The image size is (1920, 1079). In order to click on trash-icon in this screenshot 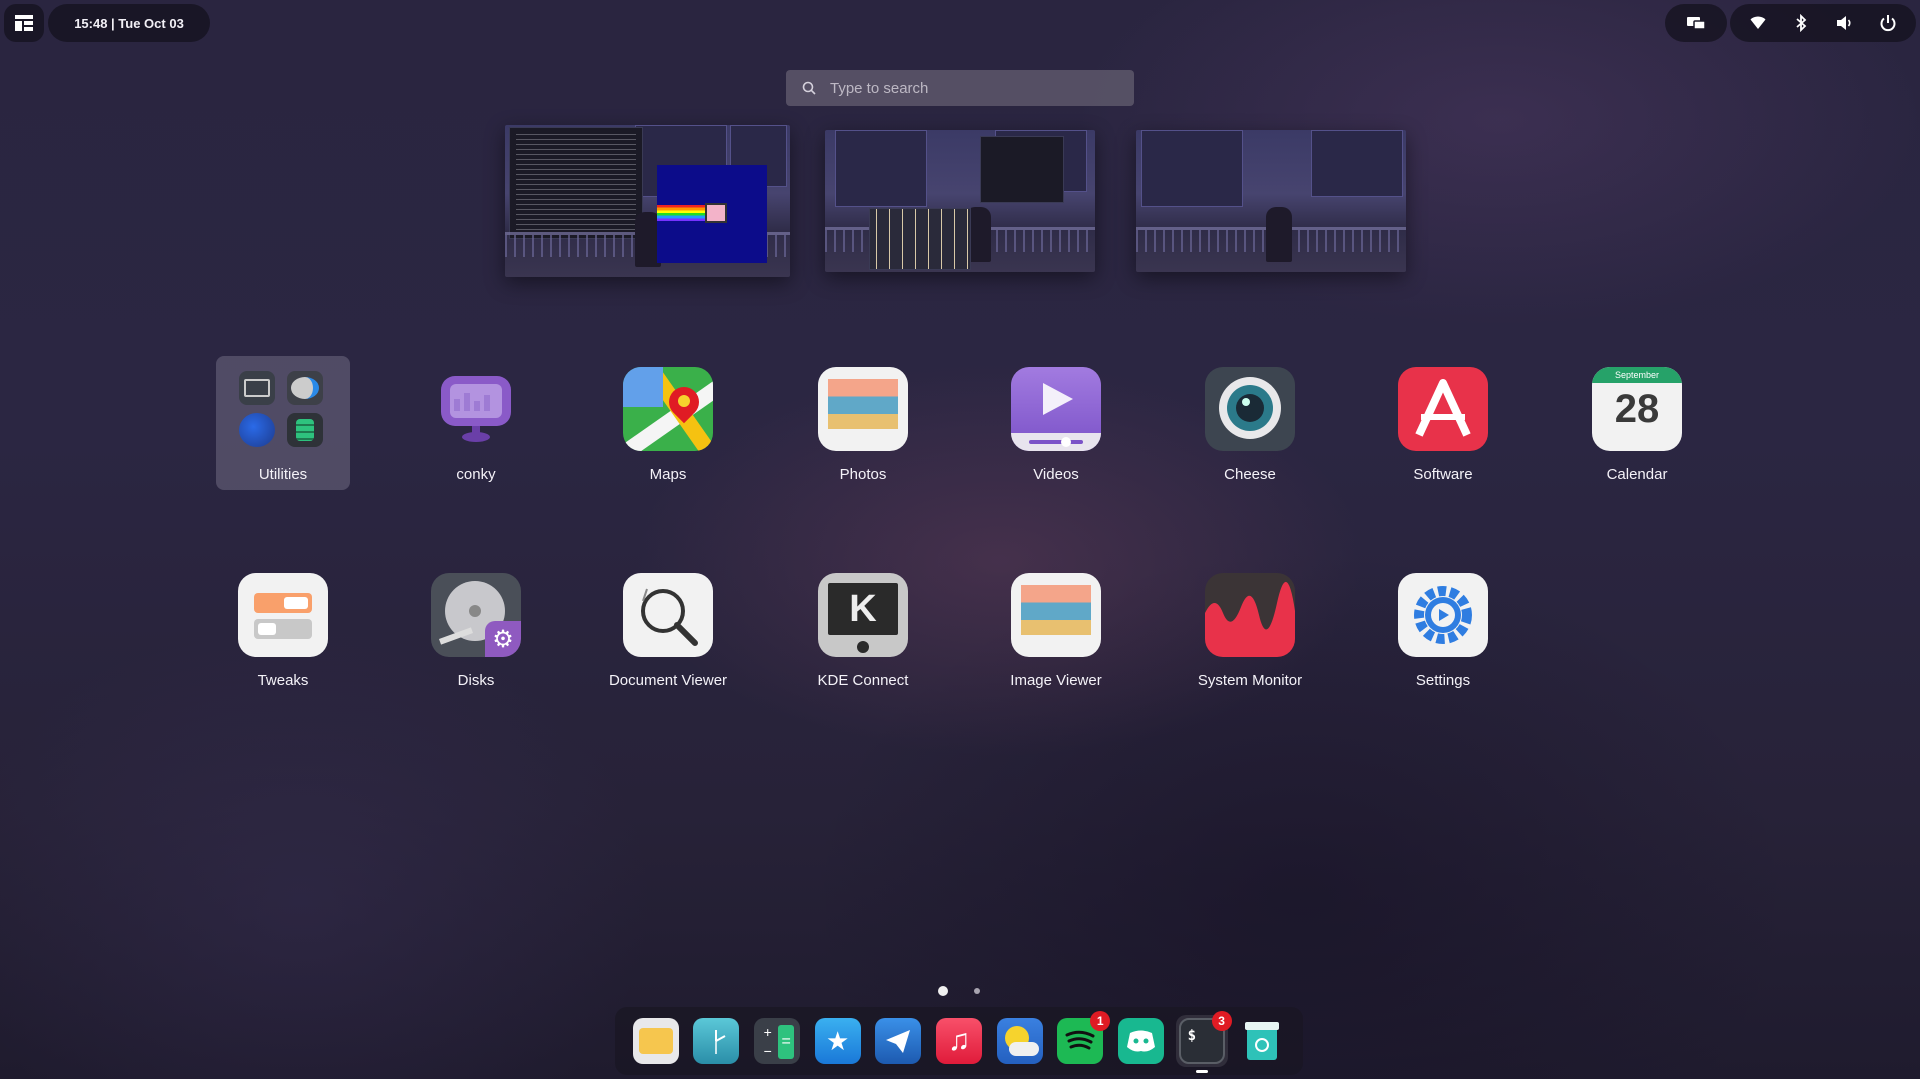, I will do `click(1262, 1041)`.